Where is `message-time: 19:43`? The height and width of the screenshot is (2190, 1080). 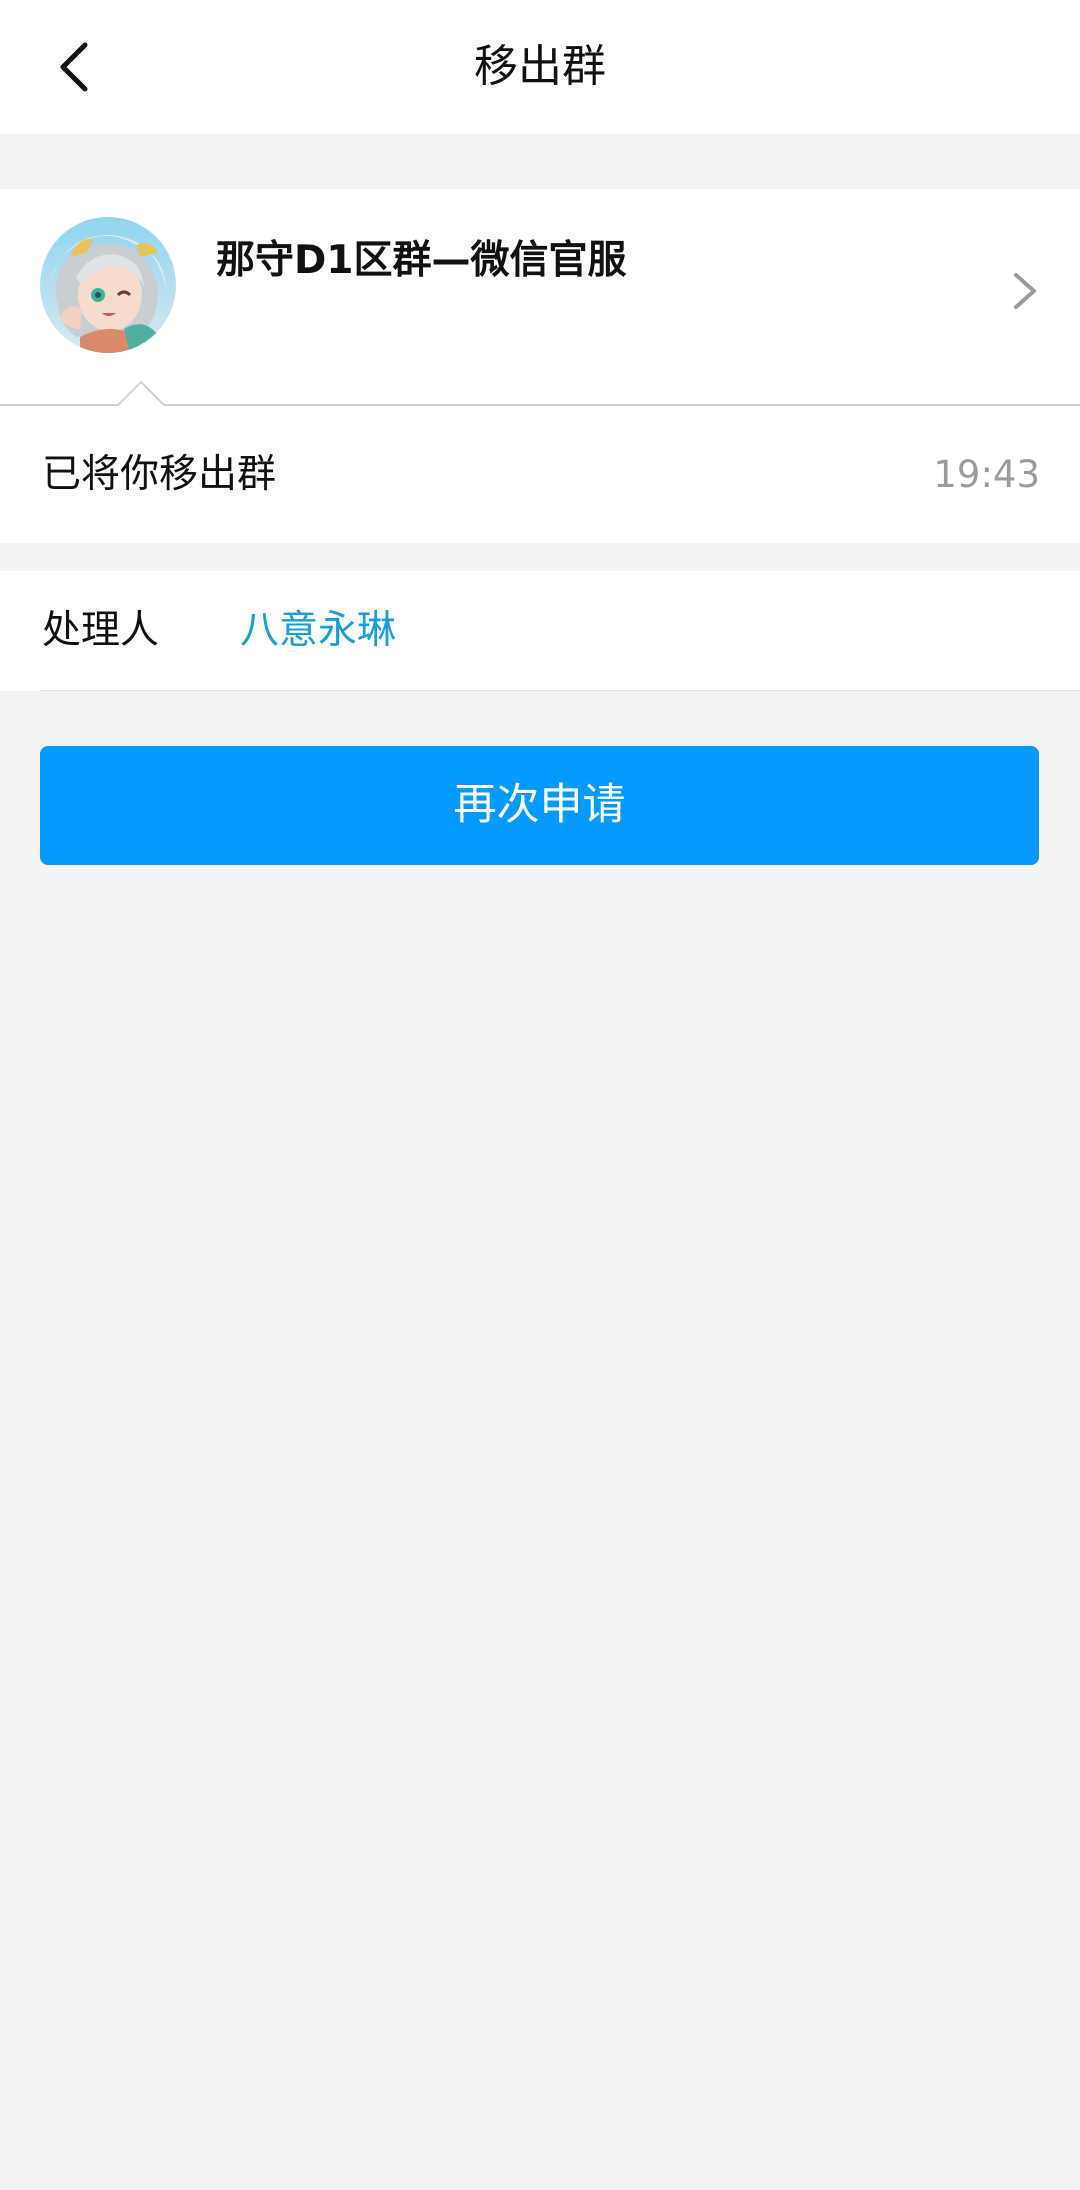 message-time: 19:43 is located at coordinates (986, 474).